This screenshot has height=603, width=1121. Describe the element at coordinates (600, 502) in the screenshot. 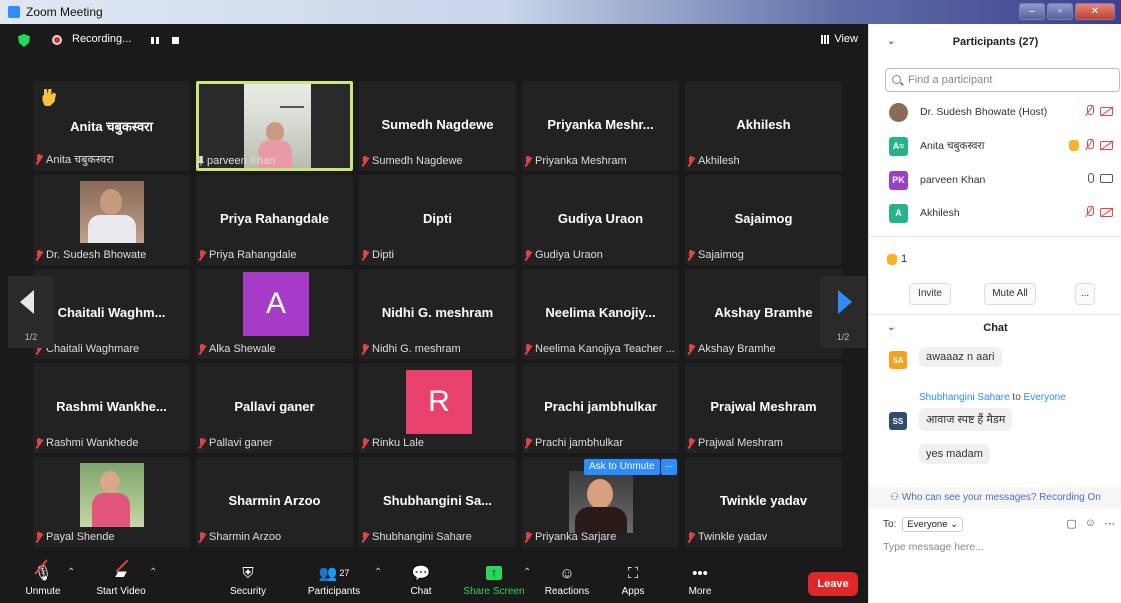

I see `video-tile: Ask to Unmute ... Priyanka Sarjare` at that location.